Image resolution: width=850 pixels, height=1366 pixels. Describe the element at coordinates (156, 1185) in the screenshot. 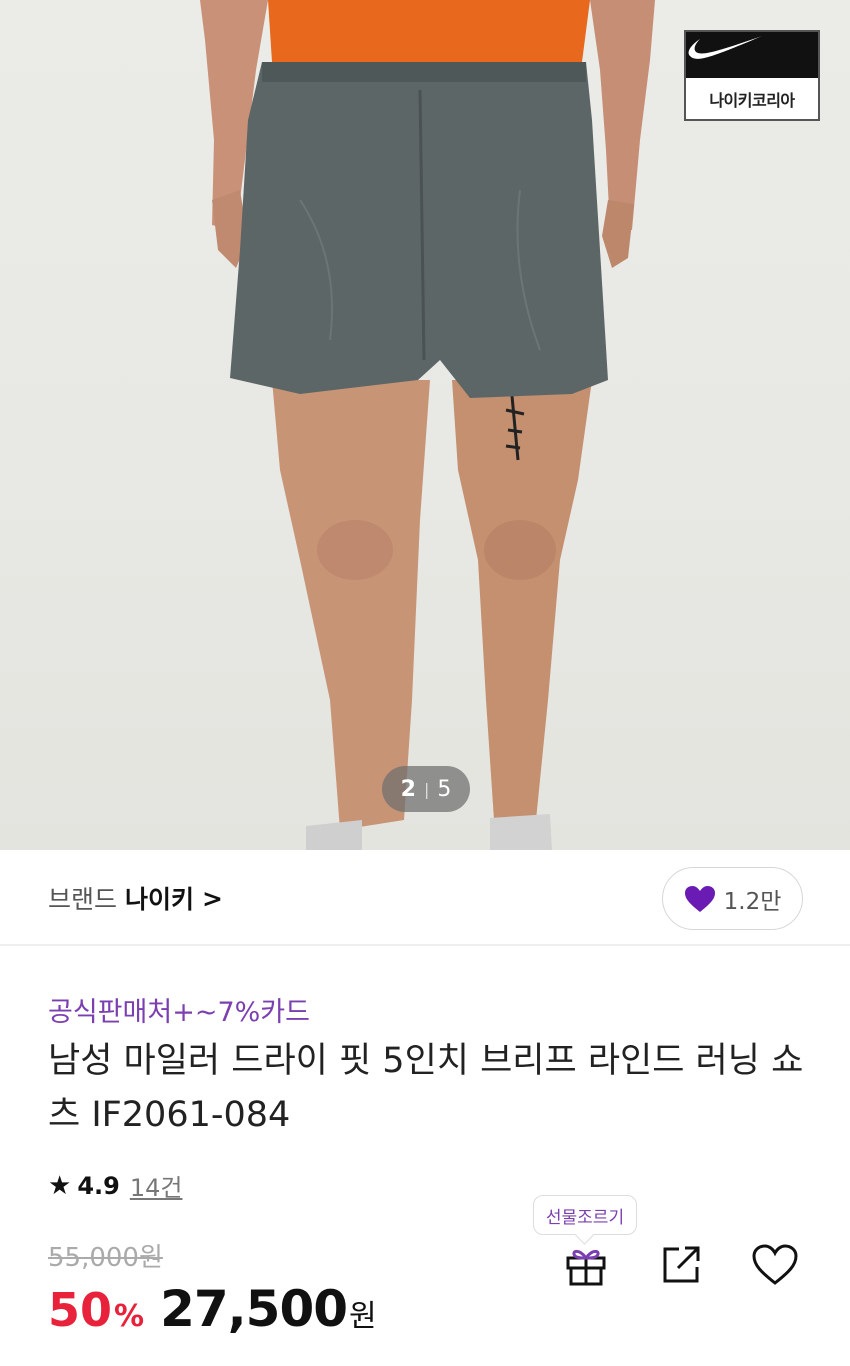

I see `review-count-link: 14건` at that location.